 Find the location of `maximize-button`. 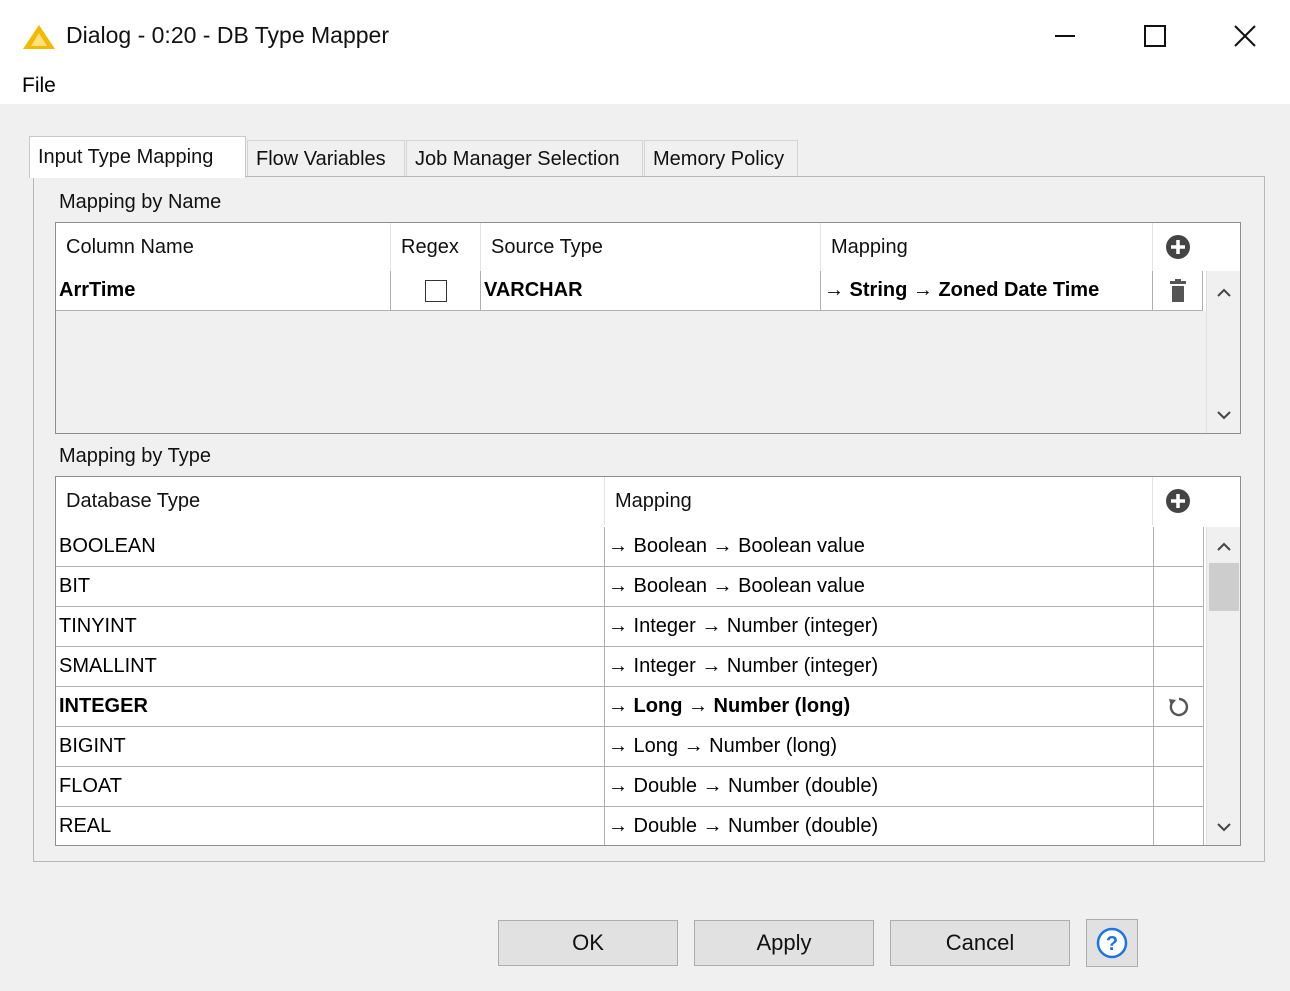

maximize-button is located at coordinates (1155, 36).